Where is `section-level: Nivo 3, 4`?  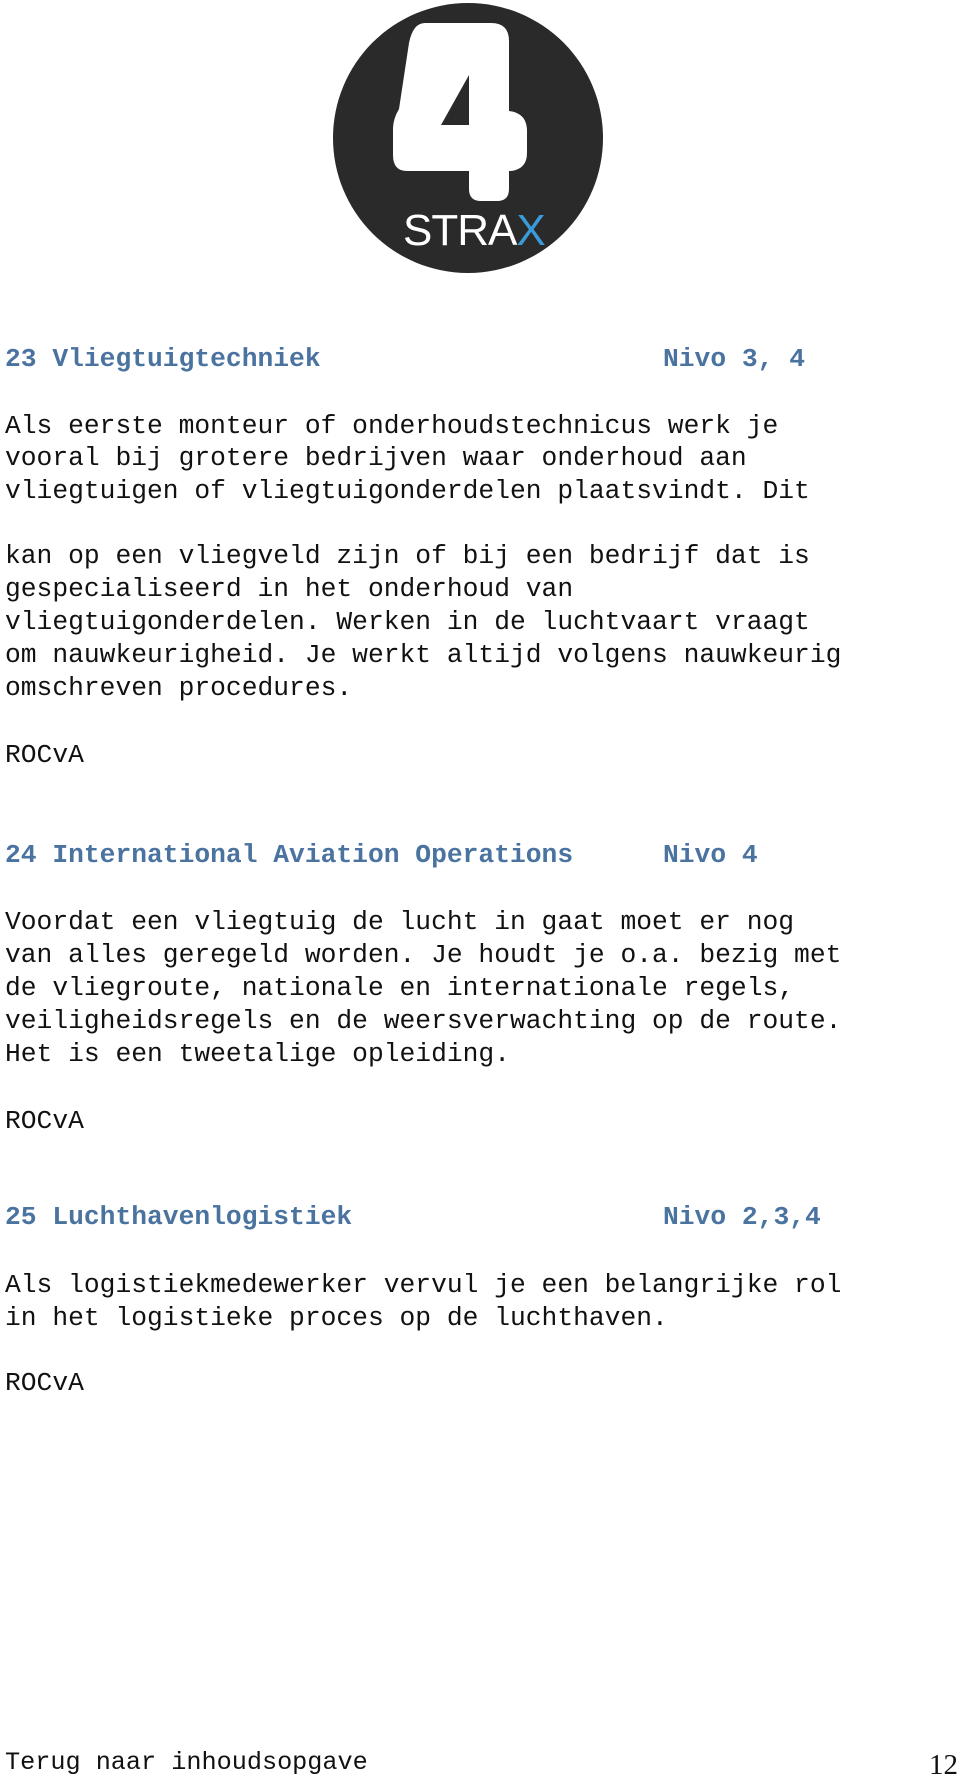 section-level: Nivo 3, 4 is located at coordinates (734, 359).